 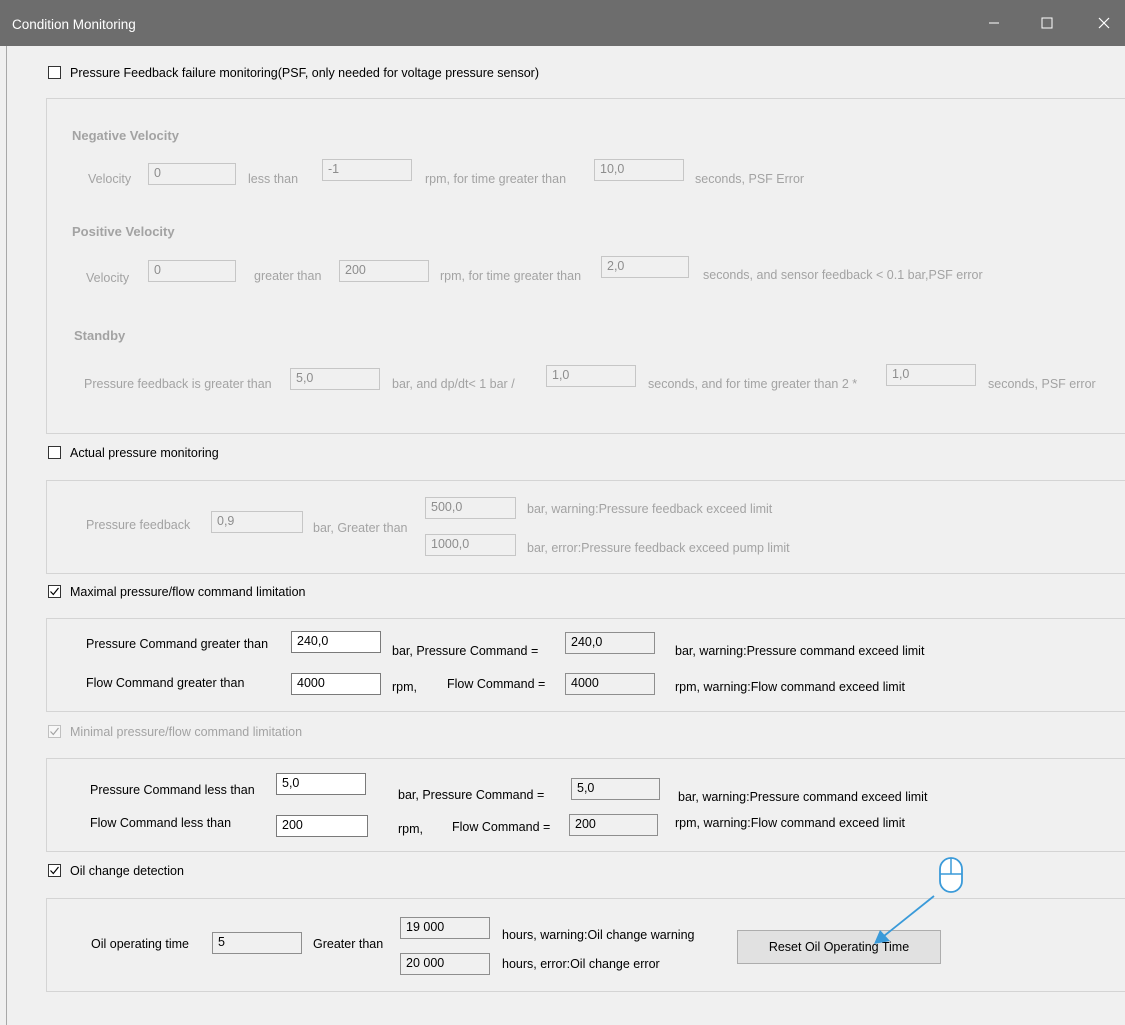 I want to click on close-button, so click(x=1103, y=23).